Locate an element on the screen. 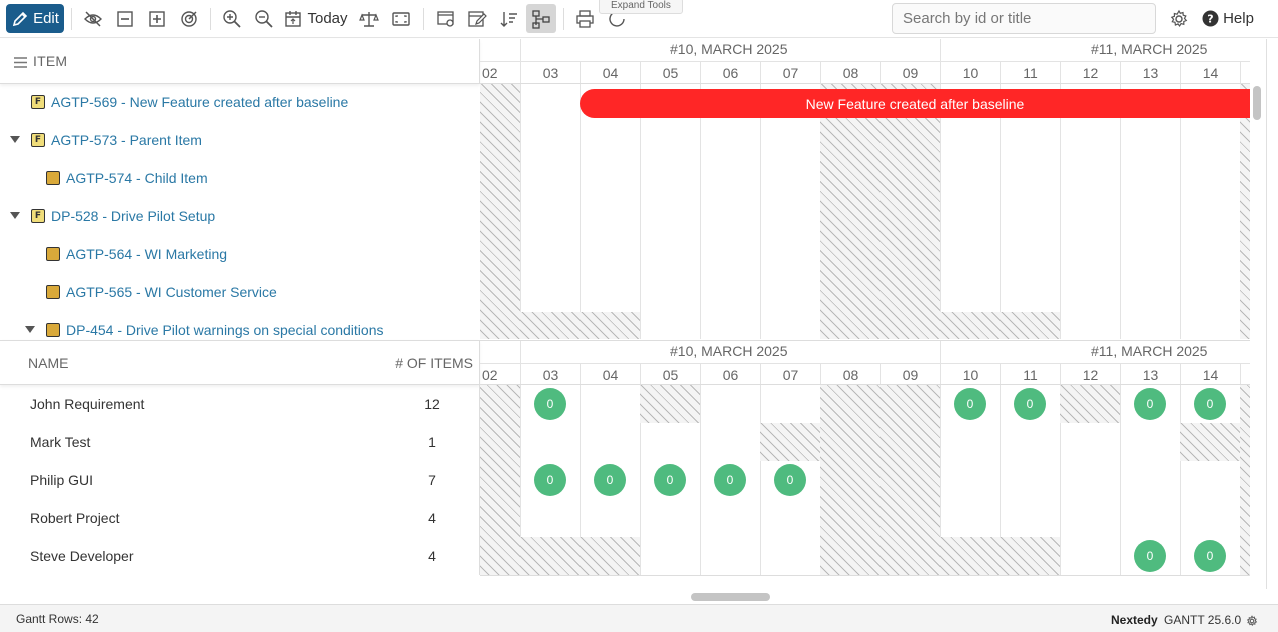  expand-all-button is located at coordinates (157, 18).